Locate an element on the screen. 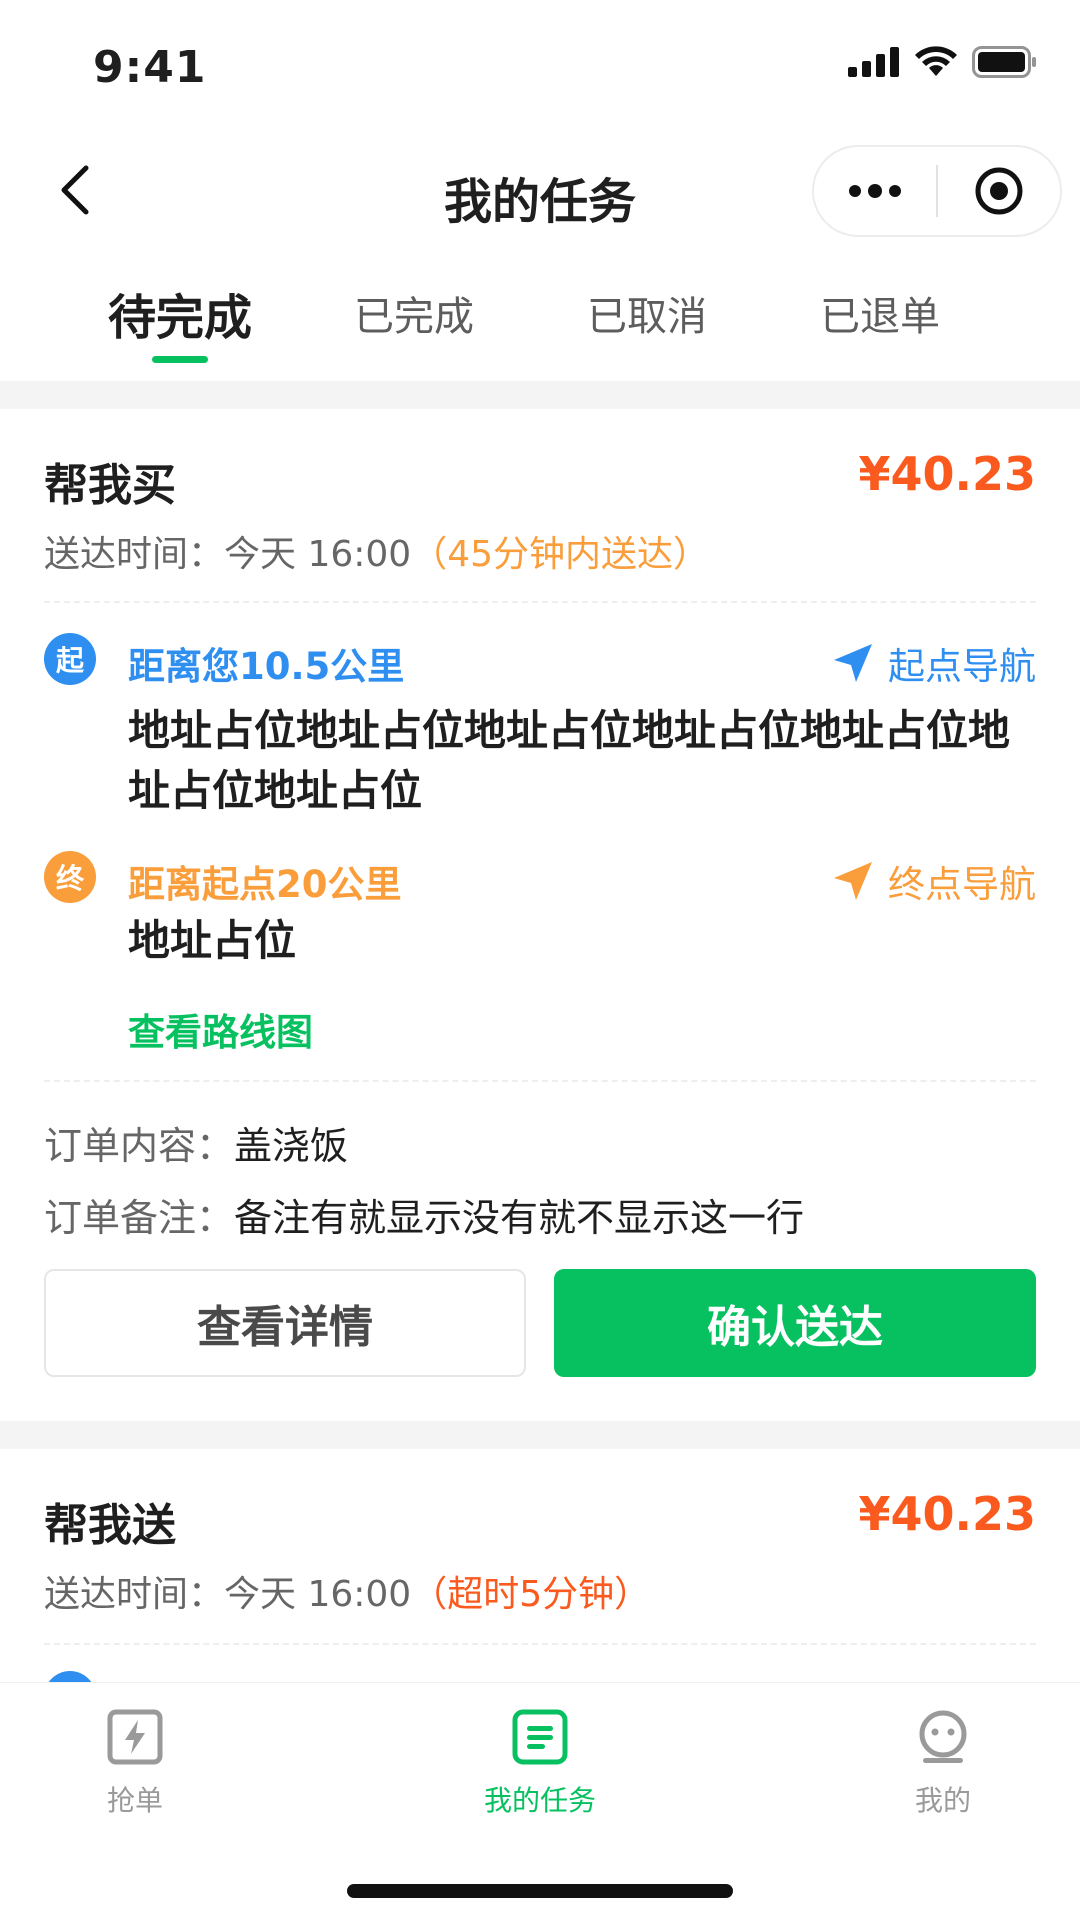  miniprogram-capsule is located at coordinates (937, 191).